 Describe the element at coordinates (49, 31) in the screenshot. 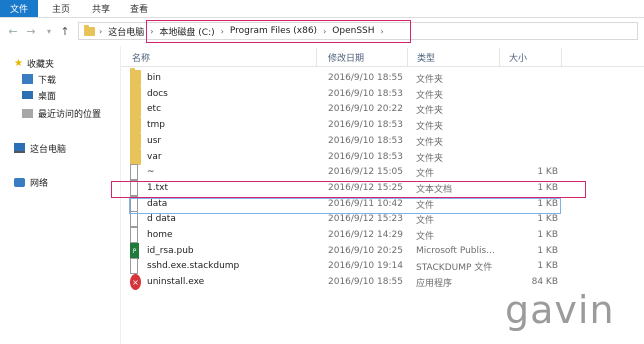

I see `recent-locations-icon: ▾` at that location.